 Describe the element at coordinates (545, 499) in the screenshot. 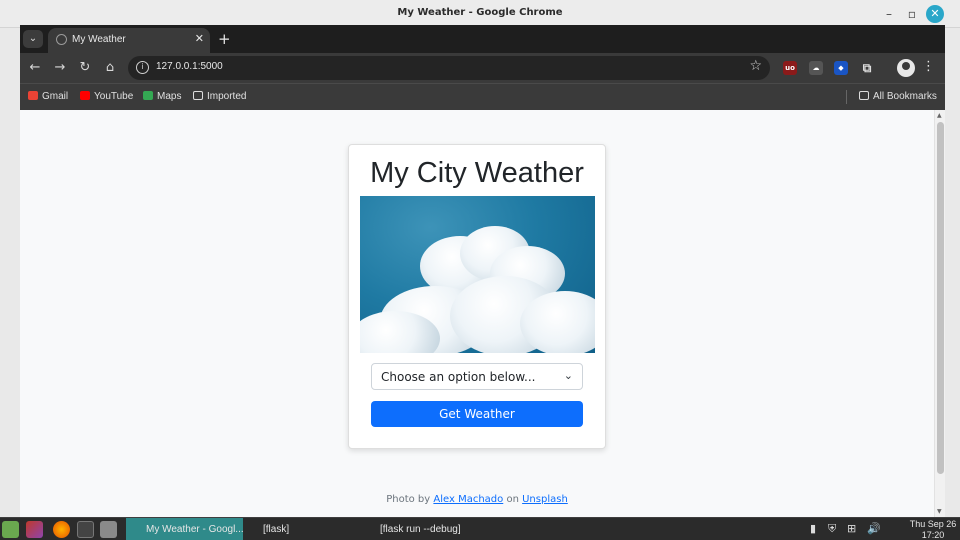

I see `unsplash-link: Unsplash` at that location.